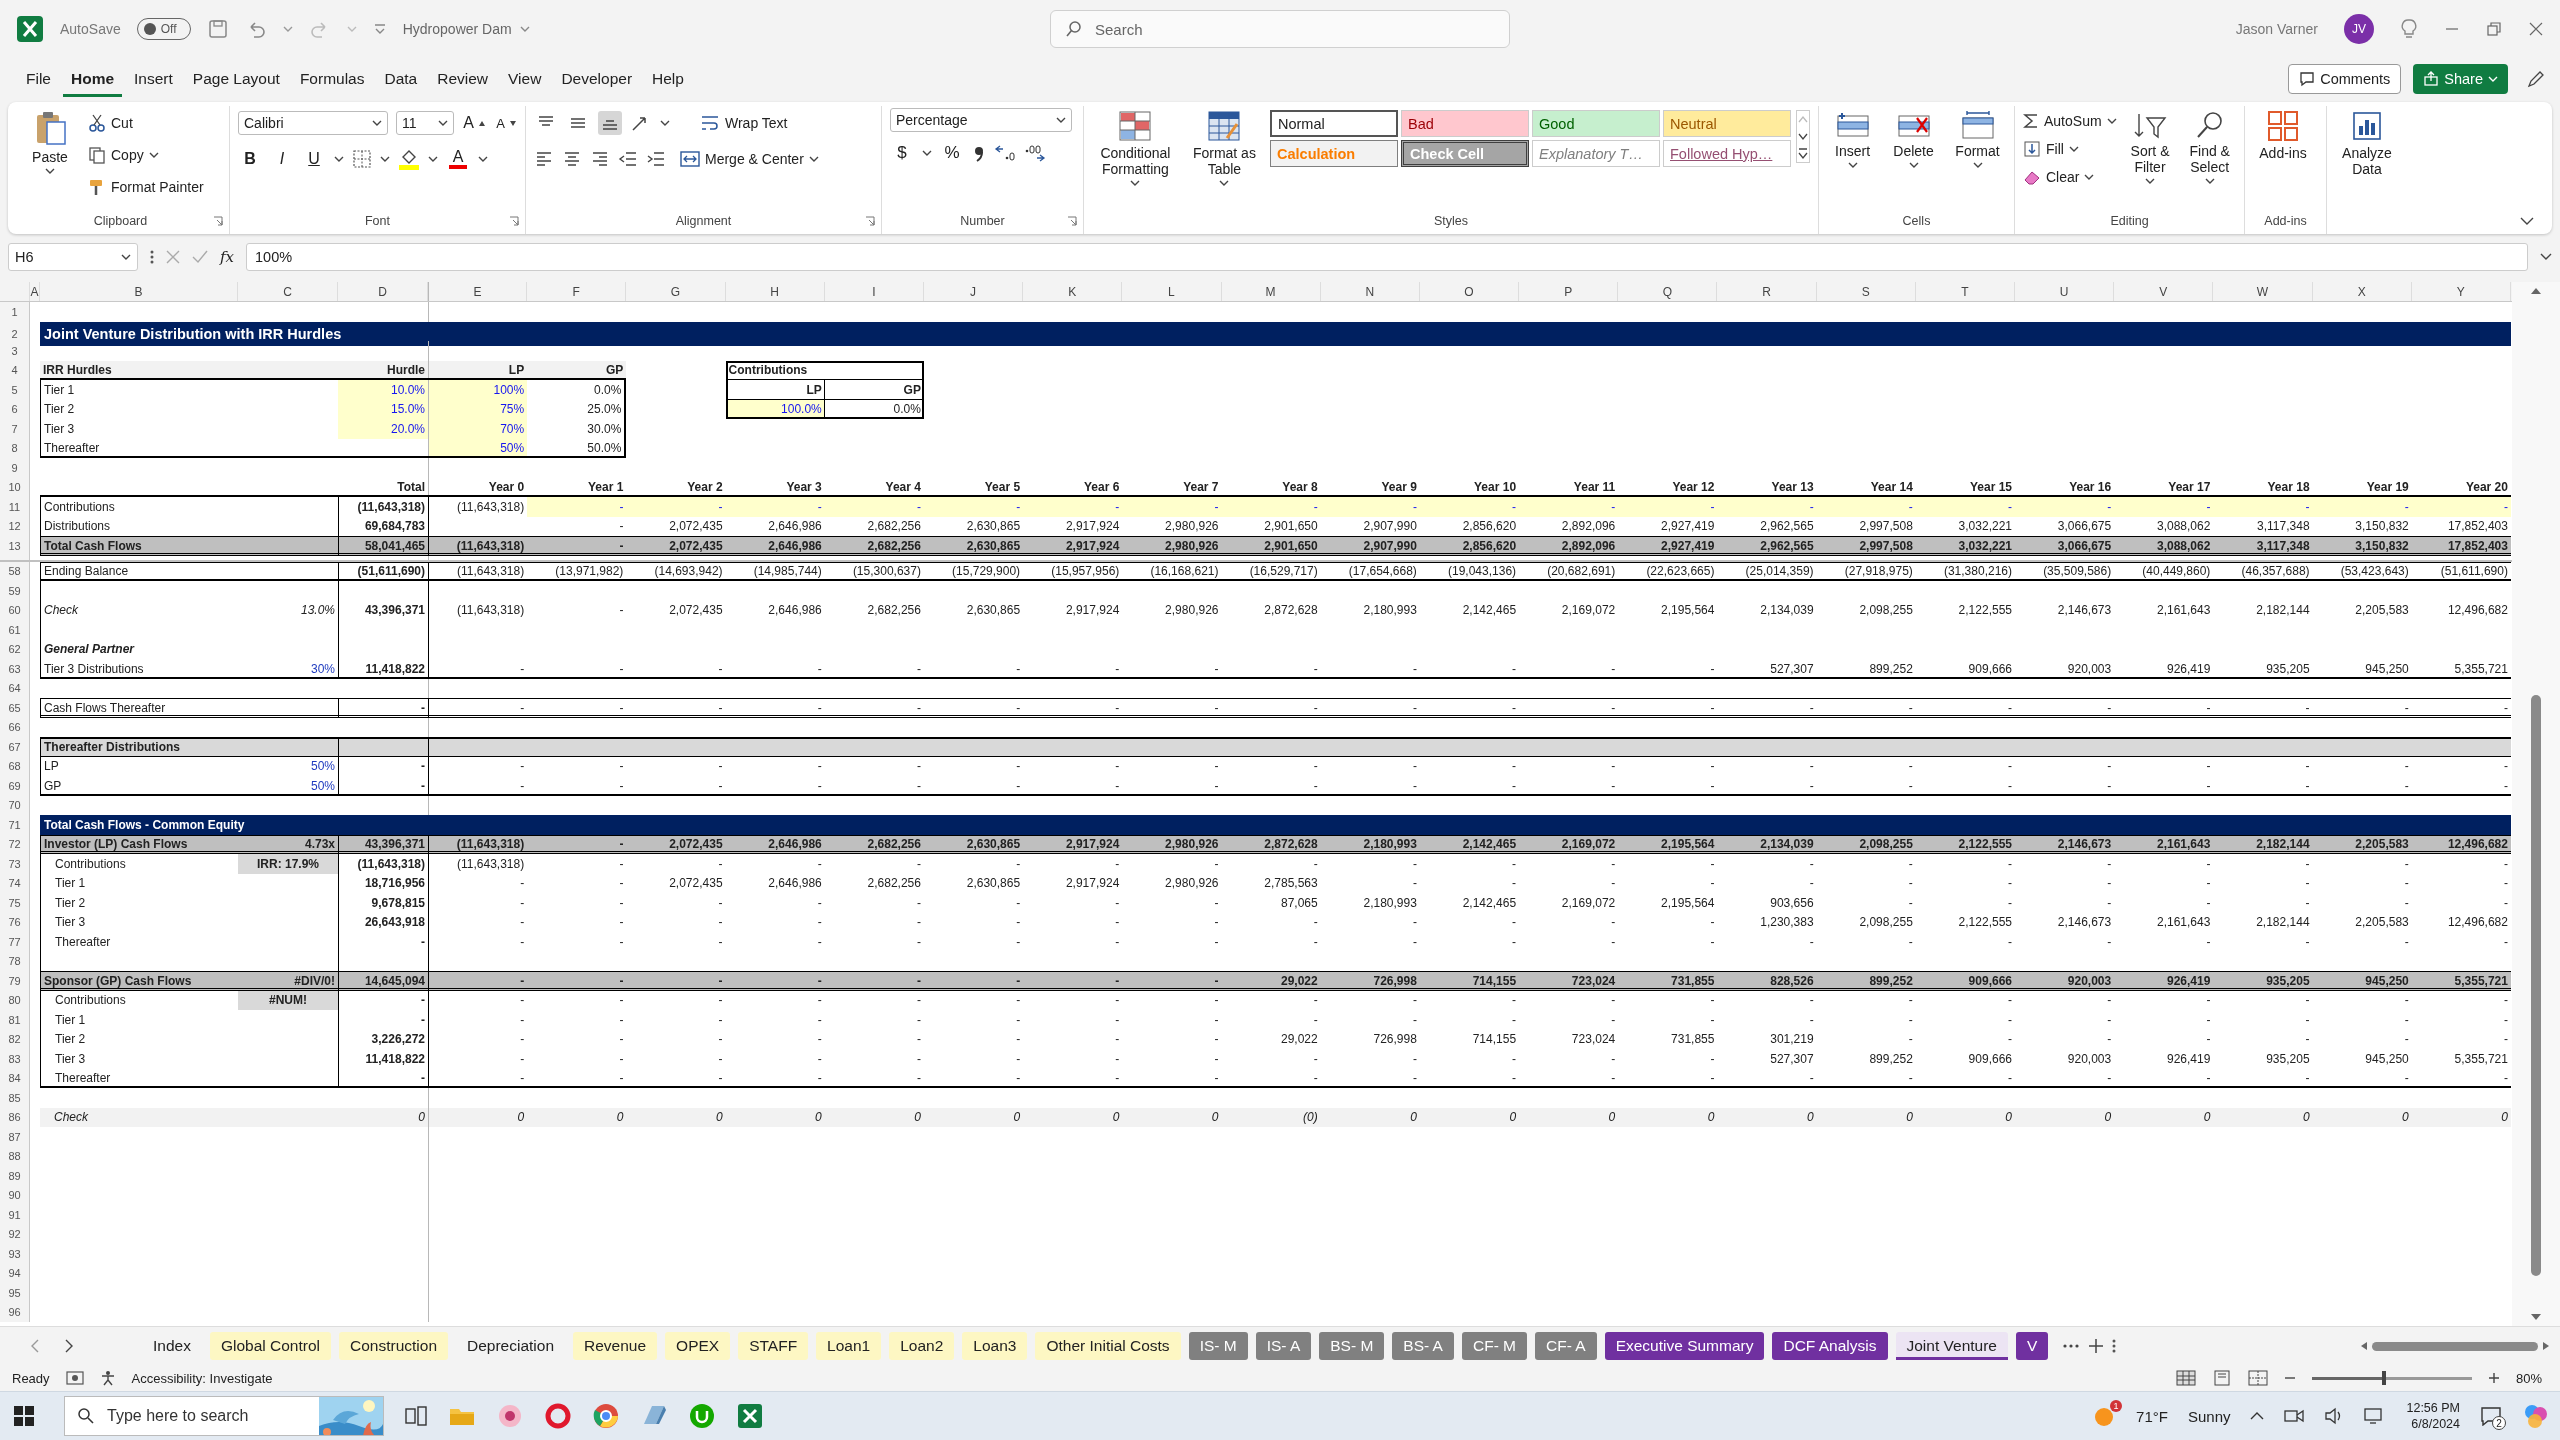  Describe the element at coordinates (2367, 143) in the screenshot. I see `analyze-data-button: Analyze Data` at that location.